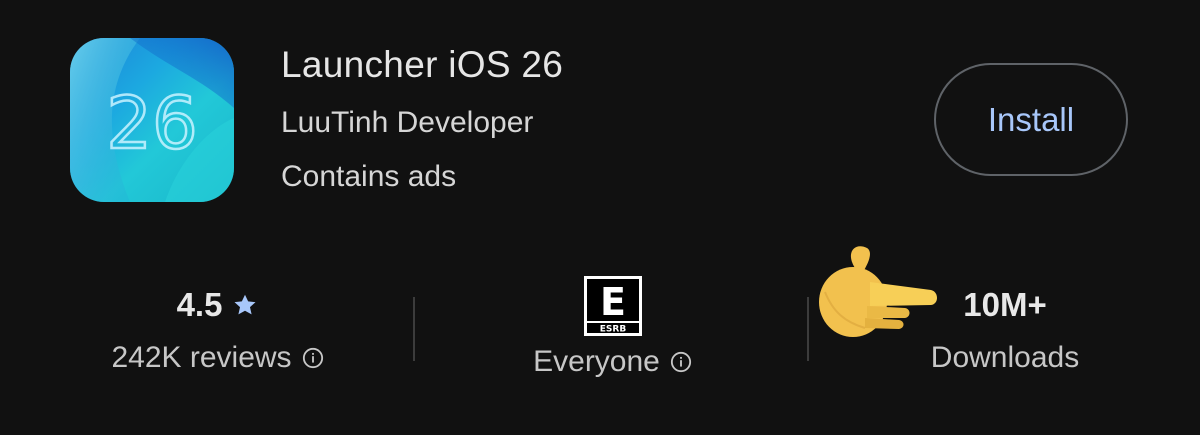  Describe the element at coordinates (1031, 119) in the screenshot. I see `install-button: Install` at that location.